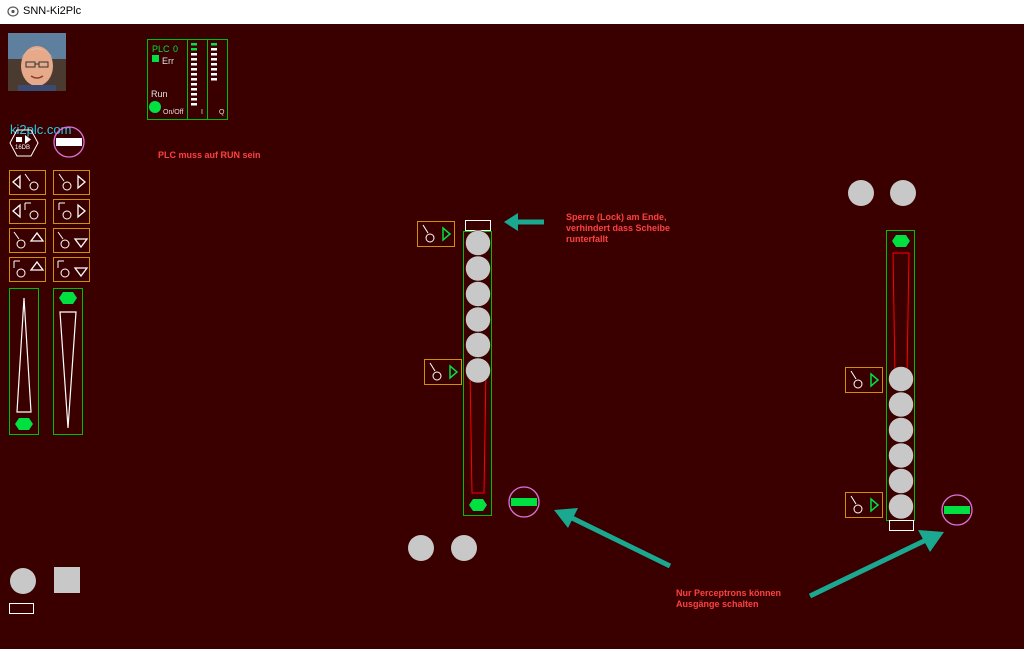 This screenshot has height=649, width=1024. What do you see at coordinates (437, 234) in the screenshot?
I see `left-tube-top-sensor` at bounding box center [437, 234].